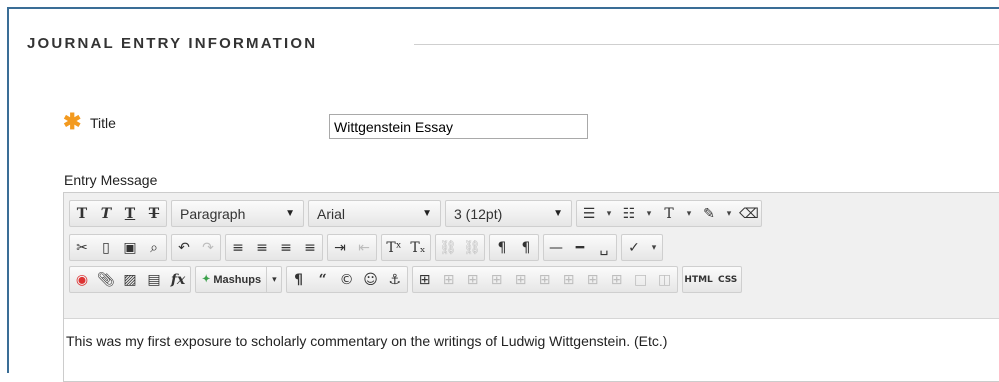 The image size is (999, 382). Describe the element at coordinates (634, 247) in the screenshot. I see `spellcheck-icon: ✓` at that location.